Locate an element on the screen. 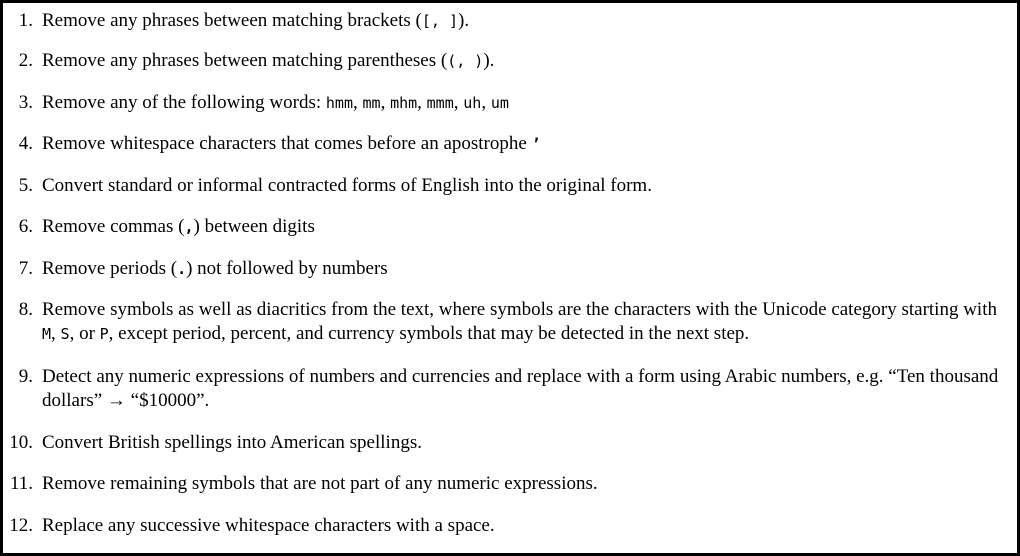 This screenshot has width=1020, height=556. step-text-segment: ) between digits is located at coordinates (254, 226).